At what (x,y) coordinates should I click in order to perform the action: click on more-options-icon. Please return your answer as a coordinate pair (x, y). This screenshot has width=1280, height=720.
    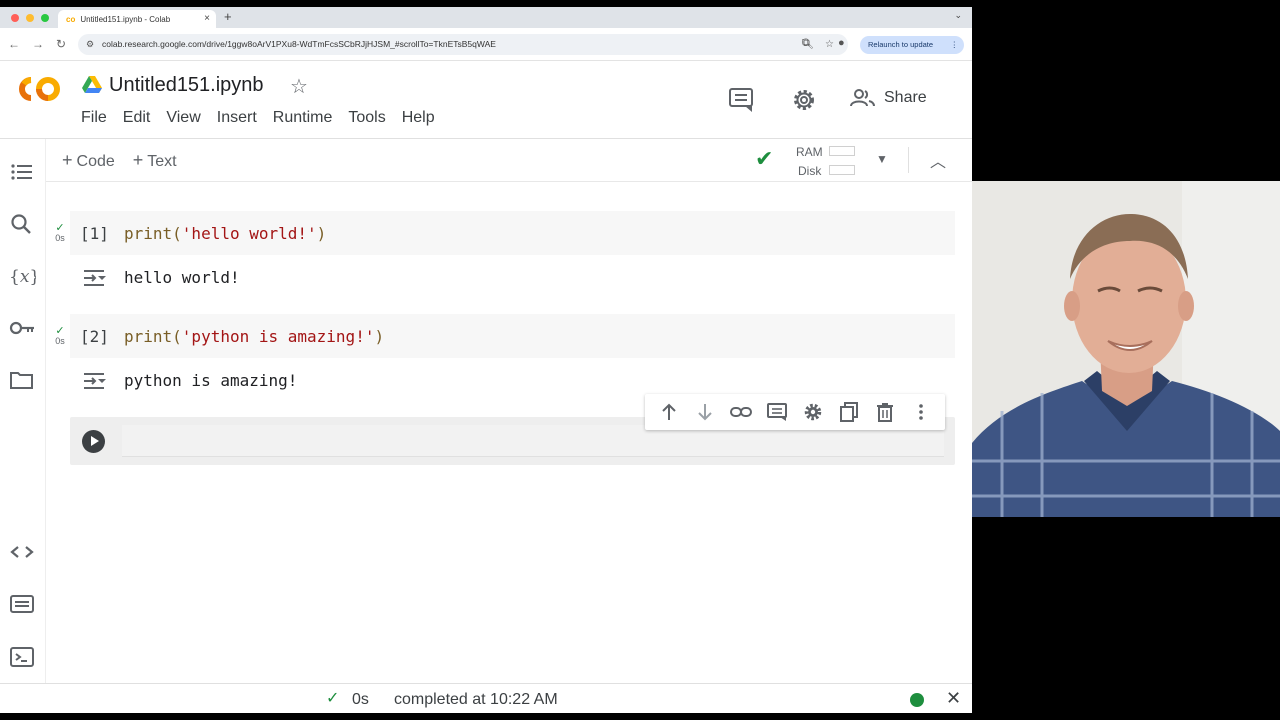
    Looking at the image, I should click on (921, 412).